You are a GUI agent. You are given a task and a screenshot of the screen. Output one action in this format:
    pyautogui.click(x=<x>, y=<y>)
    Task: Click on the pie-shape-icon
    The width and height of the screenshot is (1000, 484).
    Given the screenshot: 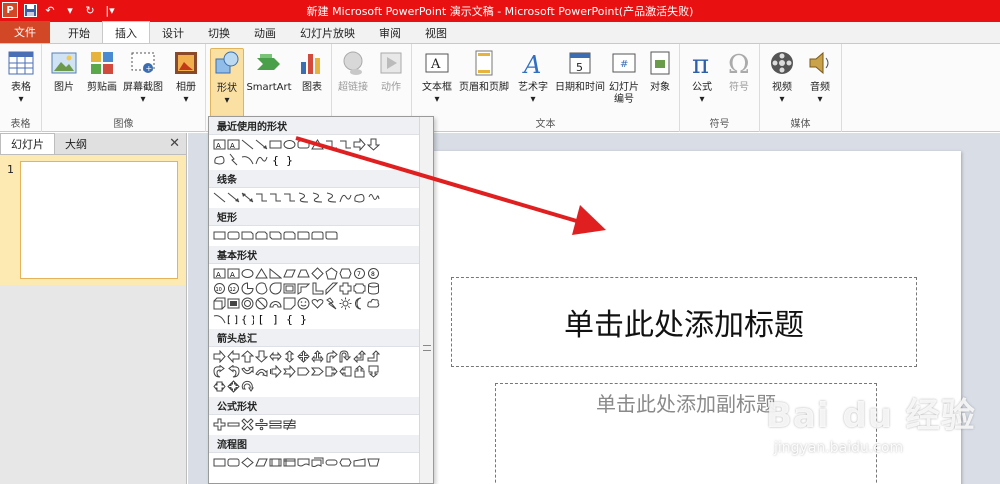 What is the action you would take?
    pyautogui.click(x=247, y=288)
    